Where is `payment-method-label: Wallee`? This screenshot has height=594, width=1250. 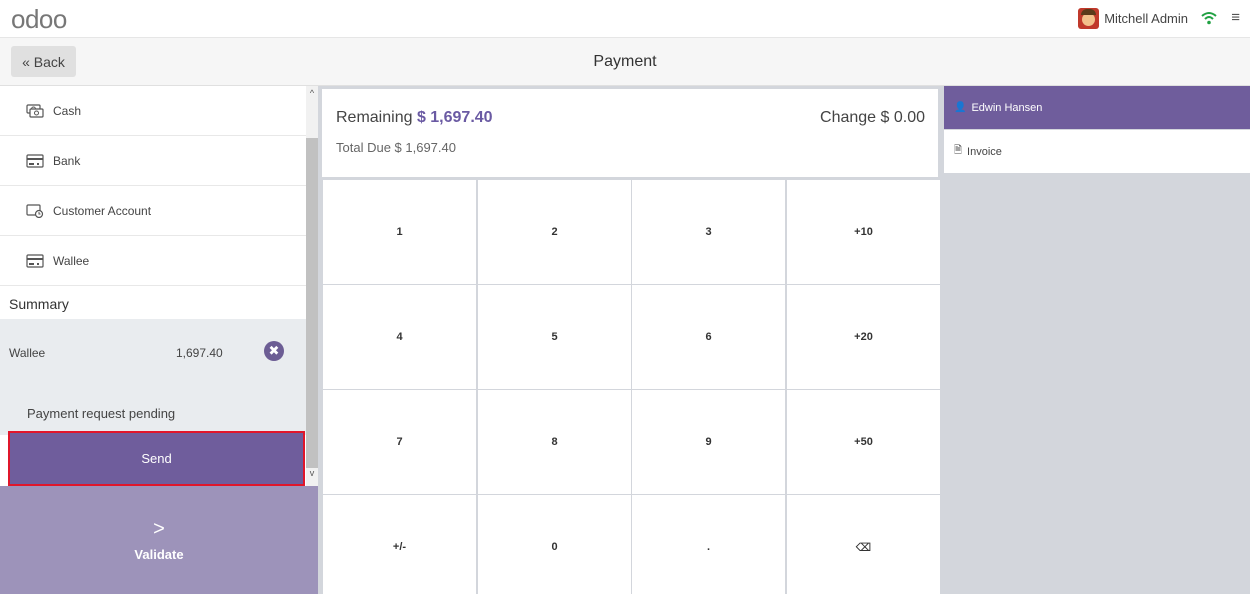
payment-method-label: Wallee is located at coordinates (71, 260).